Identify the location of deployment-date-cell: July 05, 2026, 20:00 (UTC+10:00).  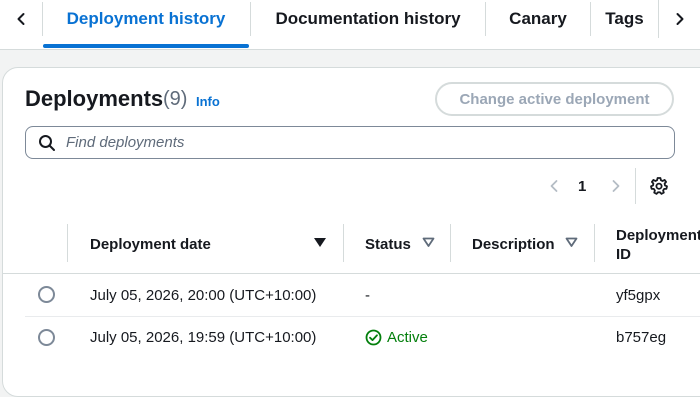
(203, 295).